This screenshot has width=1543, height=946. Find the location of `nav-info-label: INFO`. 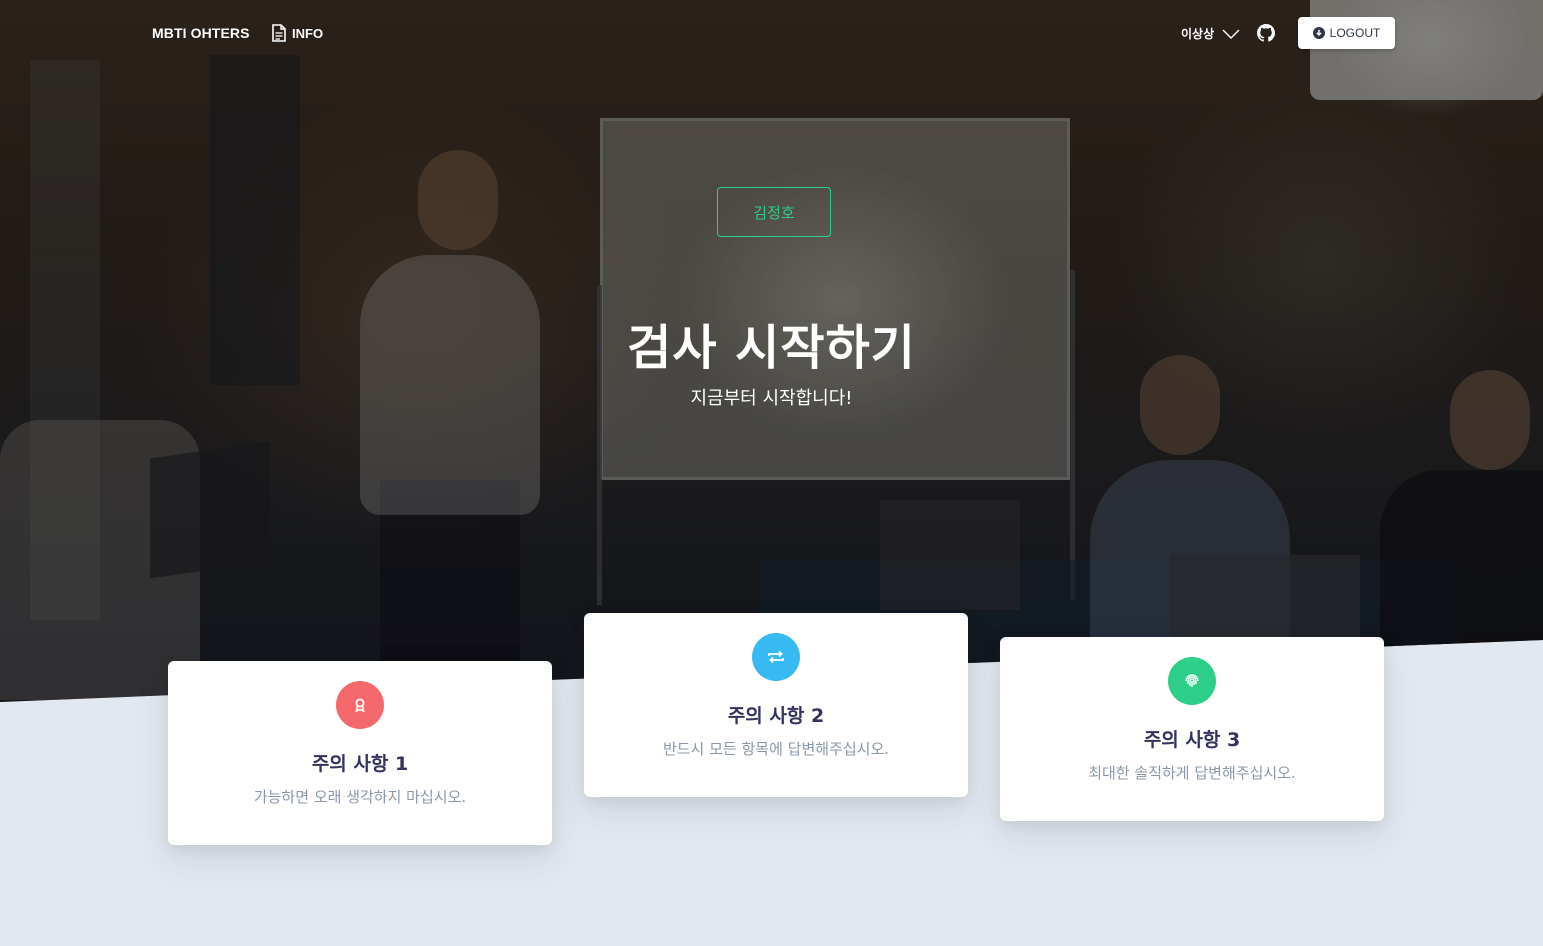

nav-info-label: INFO is located at coordinates (308, 33).